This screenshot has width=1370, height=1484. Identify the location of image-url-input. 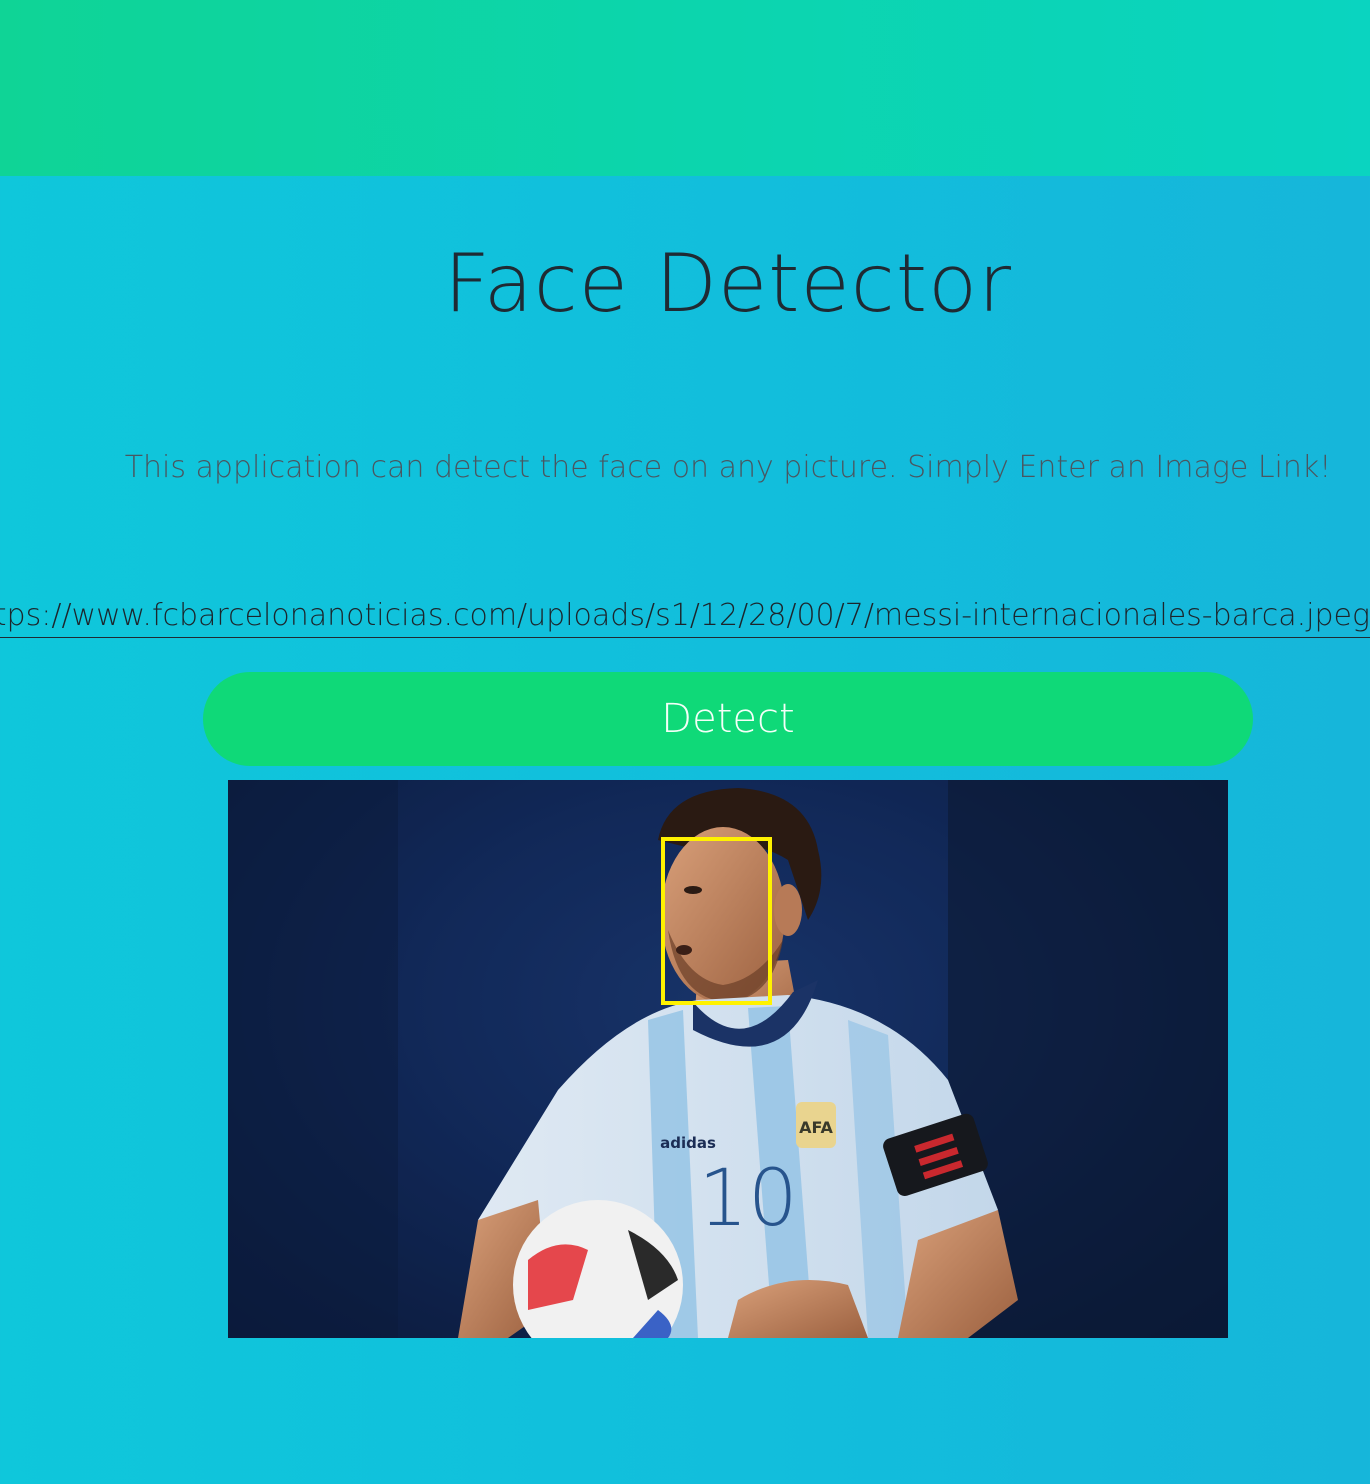
(685, 616).